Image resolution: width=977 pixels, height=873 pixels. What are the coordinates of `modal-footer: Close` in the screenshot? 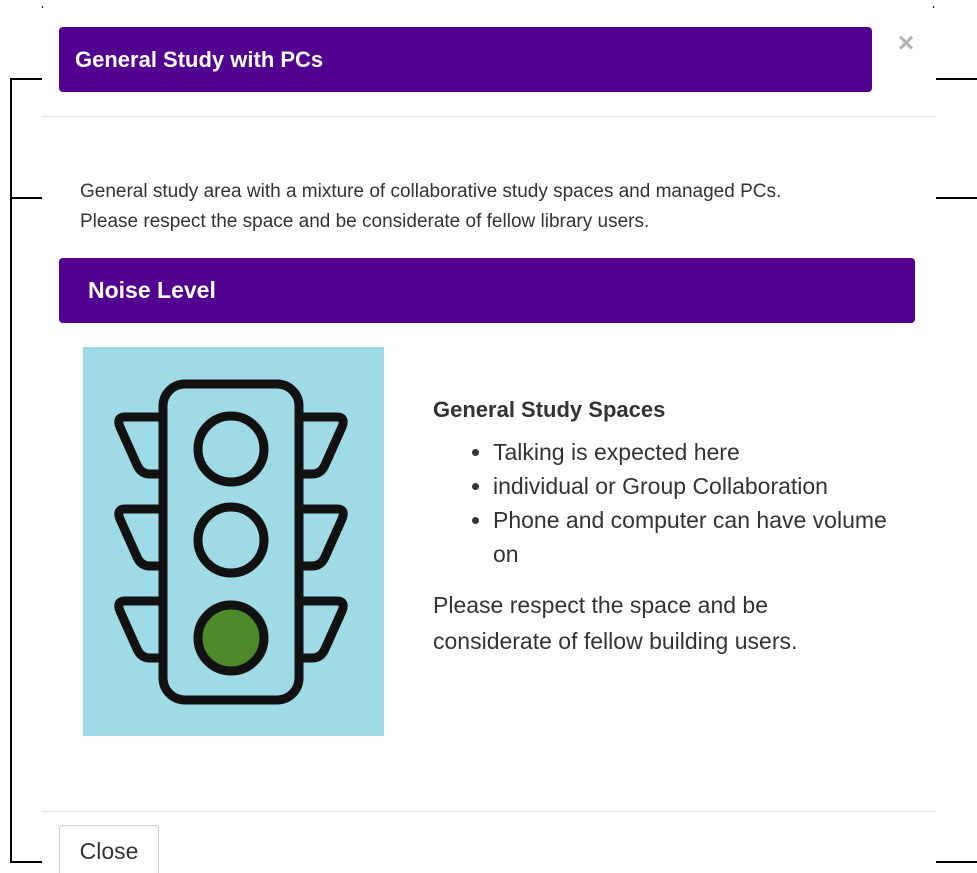 It's located at (489, 842).